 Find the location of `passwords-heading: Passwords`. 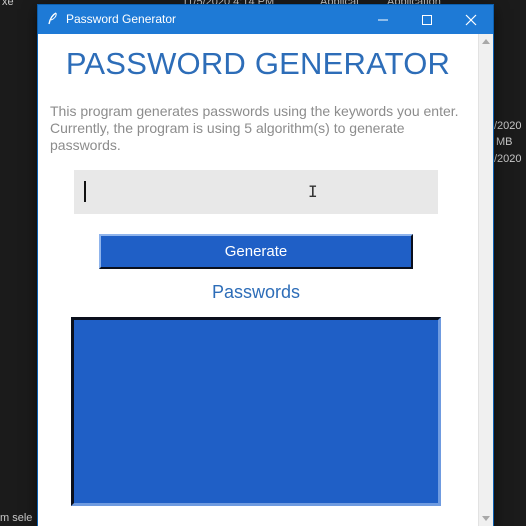

passwords-heading: Passwords is located at coordinates (256, 292).